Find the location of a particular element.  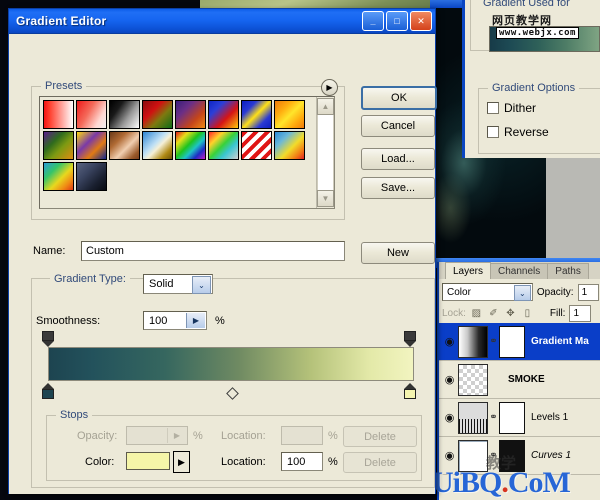

presets-scrollbar: ▲ ▼ is located at coordinates (325, 152).